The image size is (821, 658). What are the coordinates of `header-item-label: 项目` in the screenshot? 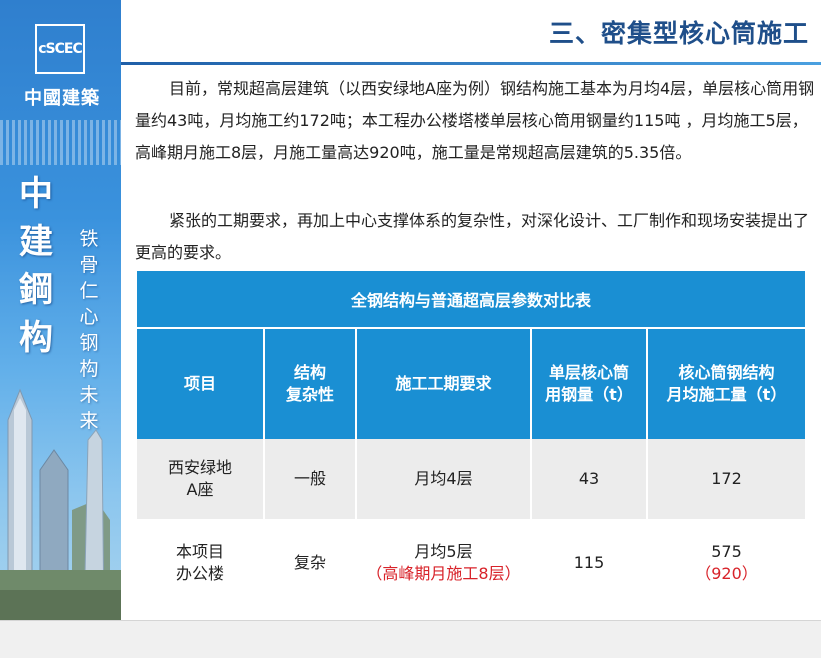 It's located at (199, 383).